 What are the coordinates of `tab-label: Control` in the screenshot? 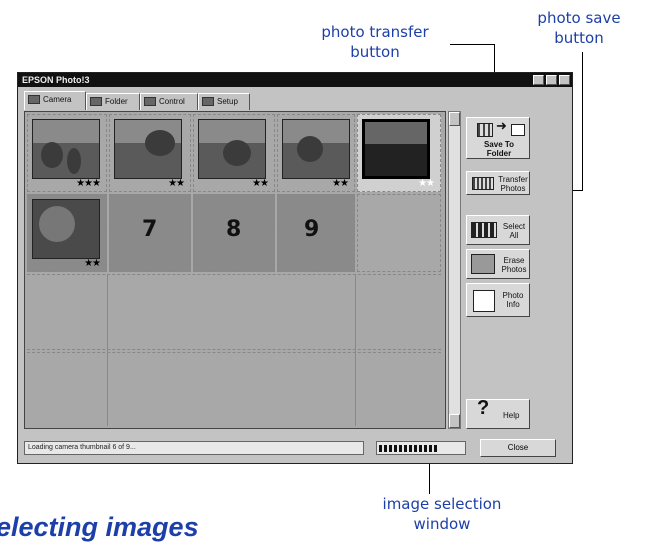 It's located at (172, 101).